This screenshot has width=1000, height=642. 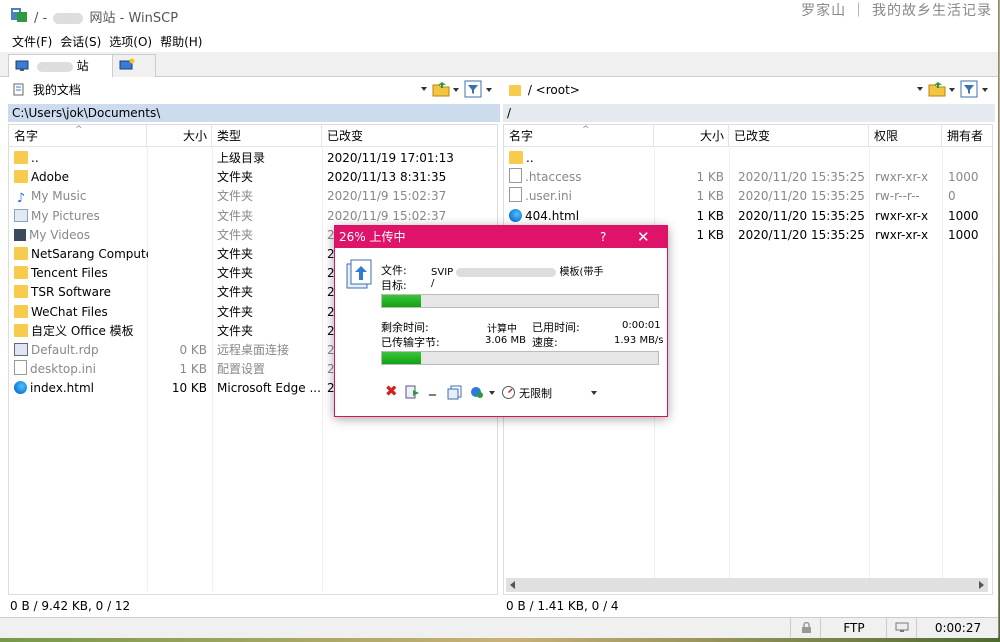 I want to click on menu-options: 选项(O), so click(x=130, y=41).